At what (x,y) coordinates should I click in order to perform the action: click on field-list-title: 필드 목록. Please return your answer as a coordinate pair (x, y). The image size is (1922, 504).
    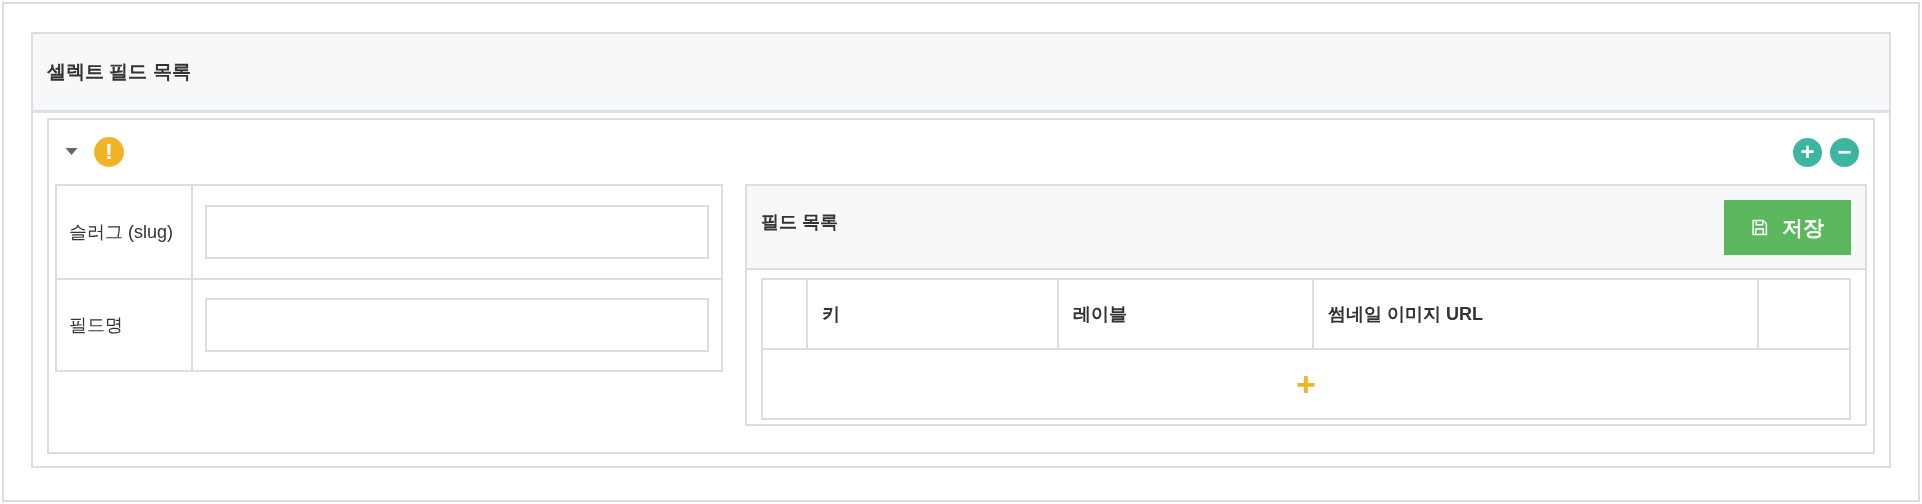
    Looking at the image, I should click on (799, 222).